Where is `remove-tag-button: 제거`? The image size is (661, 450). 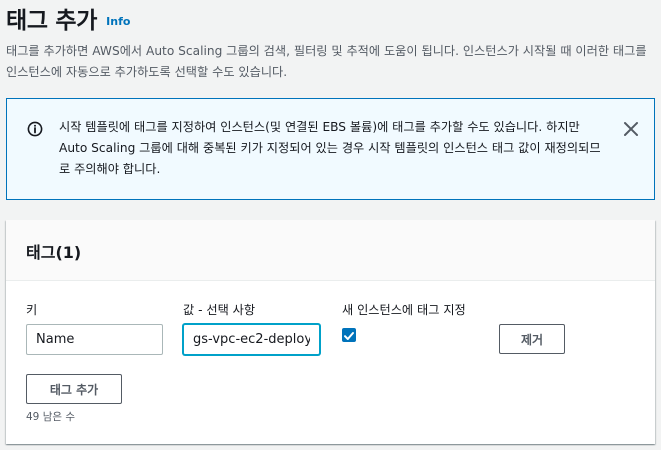
remove-tag-button: 제거 is located at coordinates (532, 339).